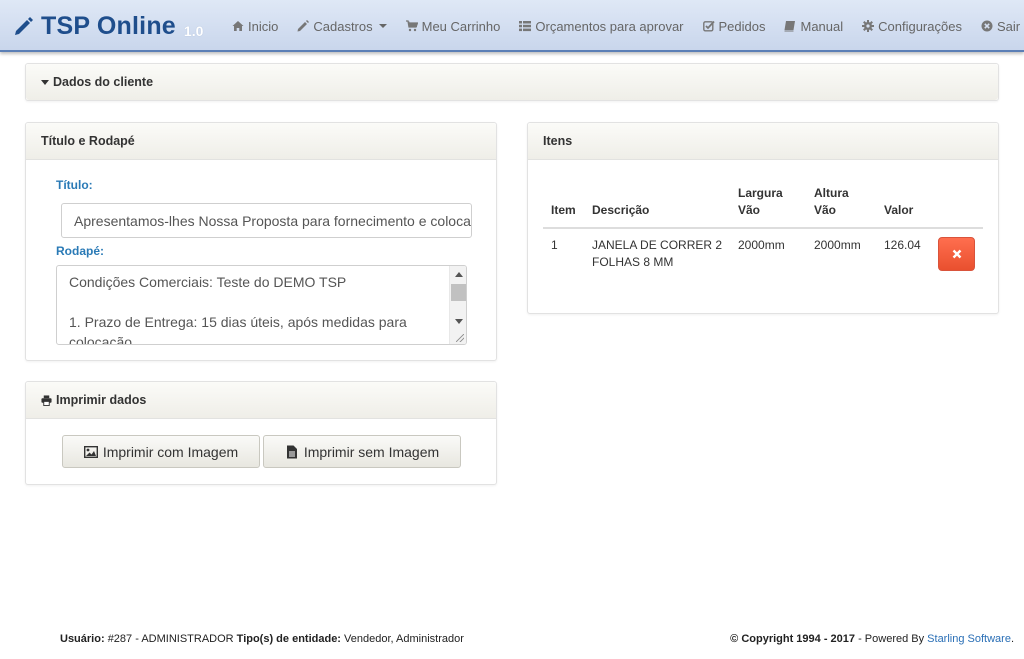 The height and width of the screenshot is (659, 1024). What do you see at coordinates (193, 31) in the screenshot?
I see `app-version: 1.0` at bounding box center [193, 31].